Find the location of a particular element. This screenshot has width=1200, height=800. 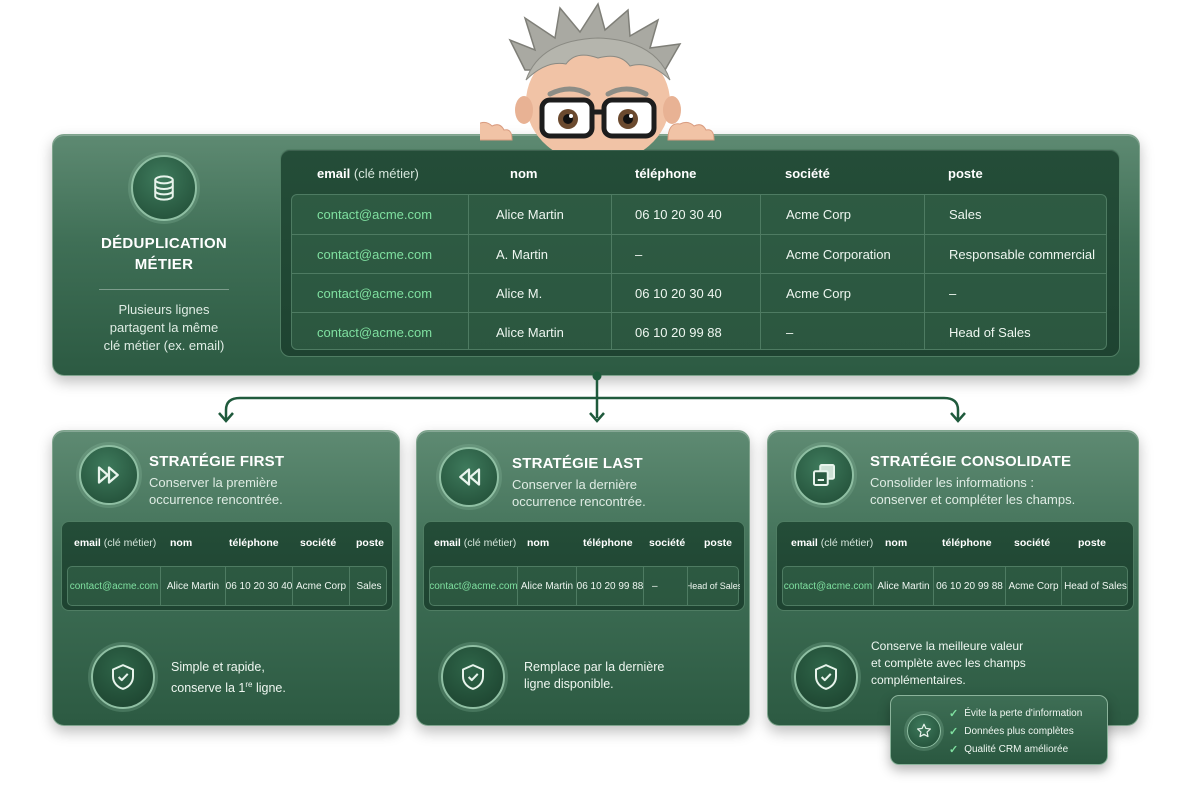

note-text: ligne. is located at coordinates (269, 688).